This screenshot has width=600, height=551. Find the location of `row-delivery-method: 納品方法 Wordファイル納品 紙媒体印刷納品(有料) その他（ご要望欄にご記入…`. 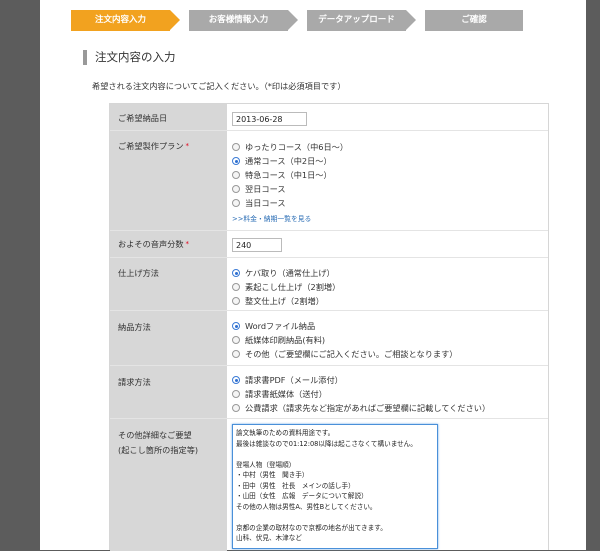

row-delivery-method: 納品方法 Wordファイル納品 紙媒体印刷納品(有料) その他（ご要望欄にご記入… is located at coordinates (329, 338).